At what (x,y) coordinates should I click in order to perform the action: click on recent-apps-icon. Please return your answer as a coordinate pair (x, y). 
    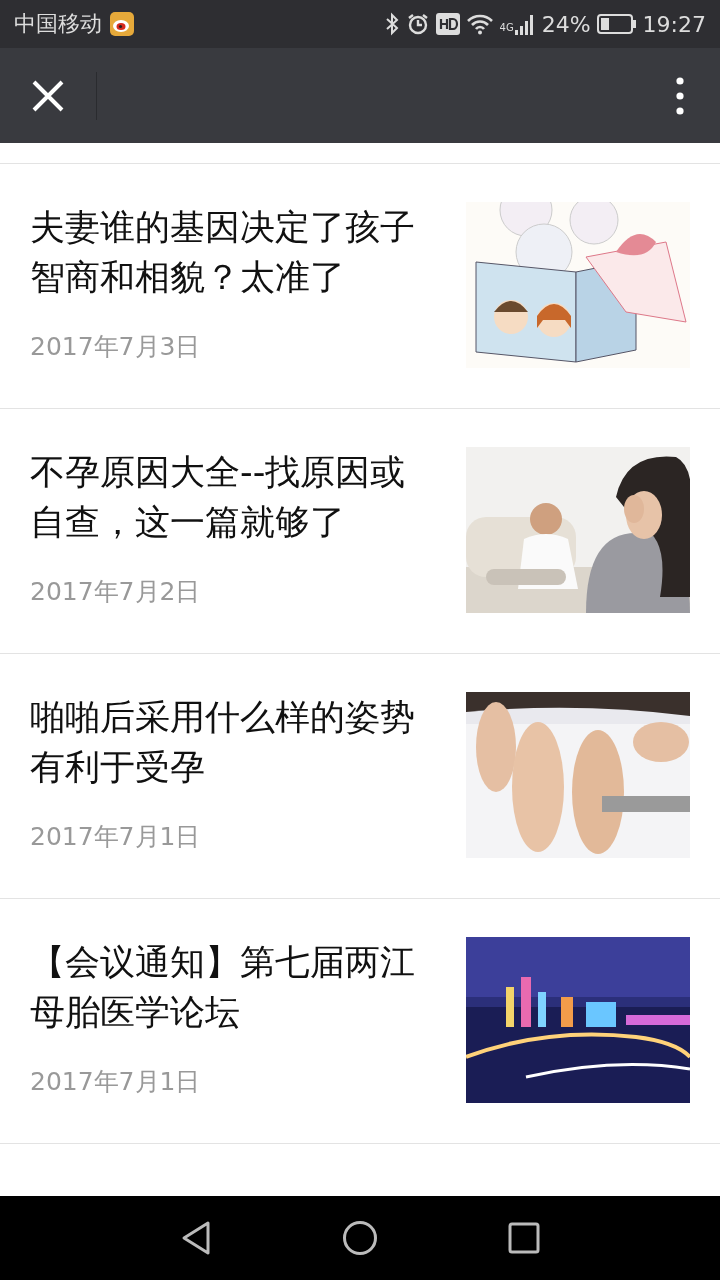
    Looking at the image, I should click on (524, 1238).